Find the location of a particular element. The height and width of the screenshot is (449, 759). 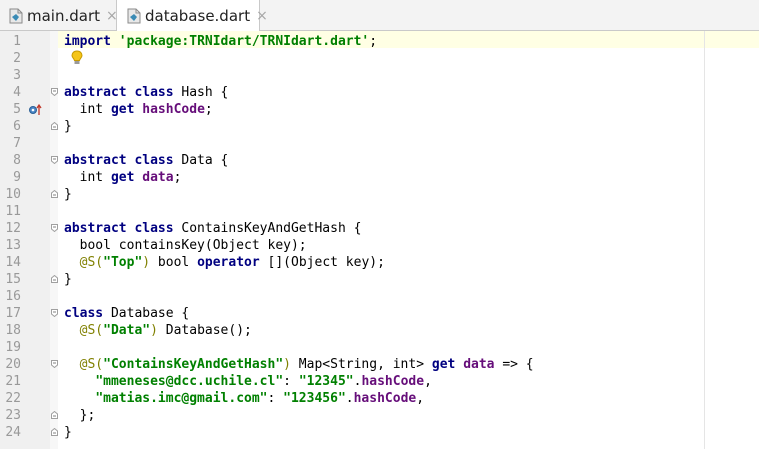

code-token: int is located at coordinates (87, 177).